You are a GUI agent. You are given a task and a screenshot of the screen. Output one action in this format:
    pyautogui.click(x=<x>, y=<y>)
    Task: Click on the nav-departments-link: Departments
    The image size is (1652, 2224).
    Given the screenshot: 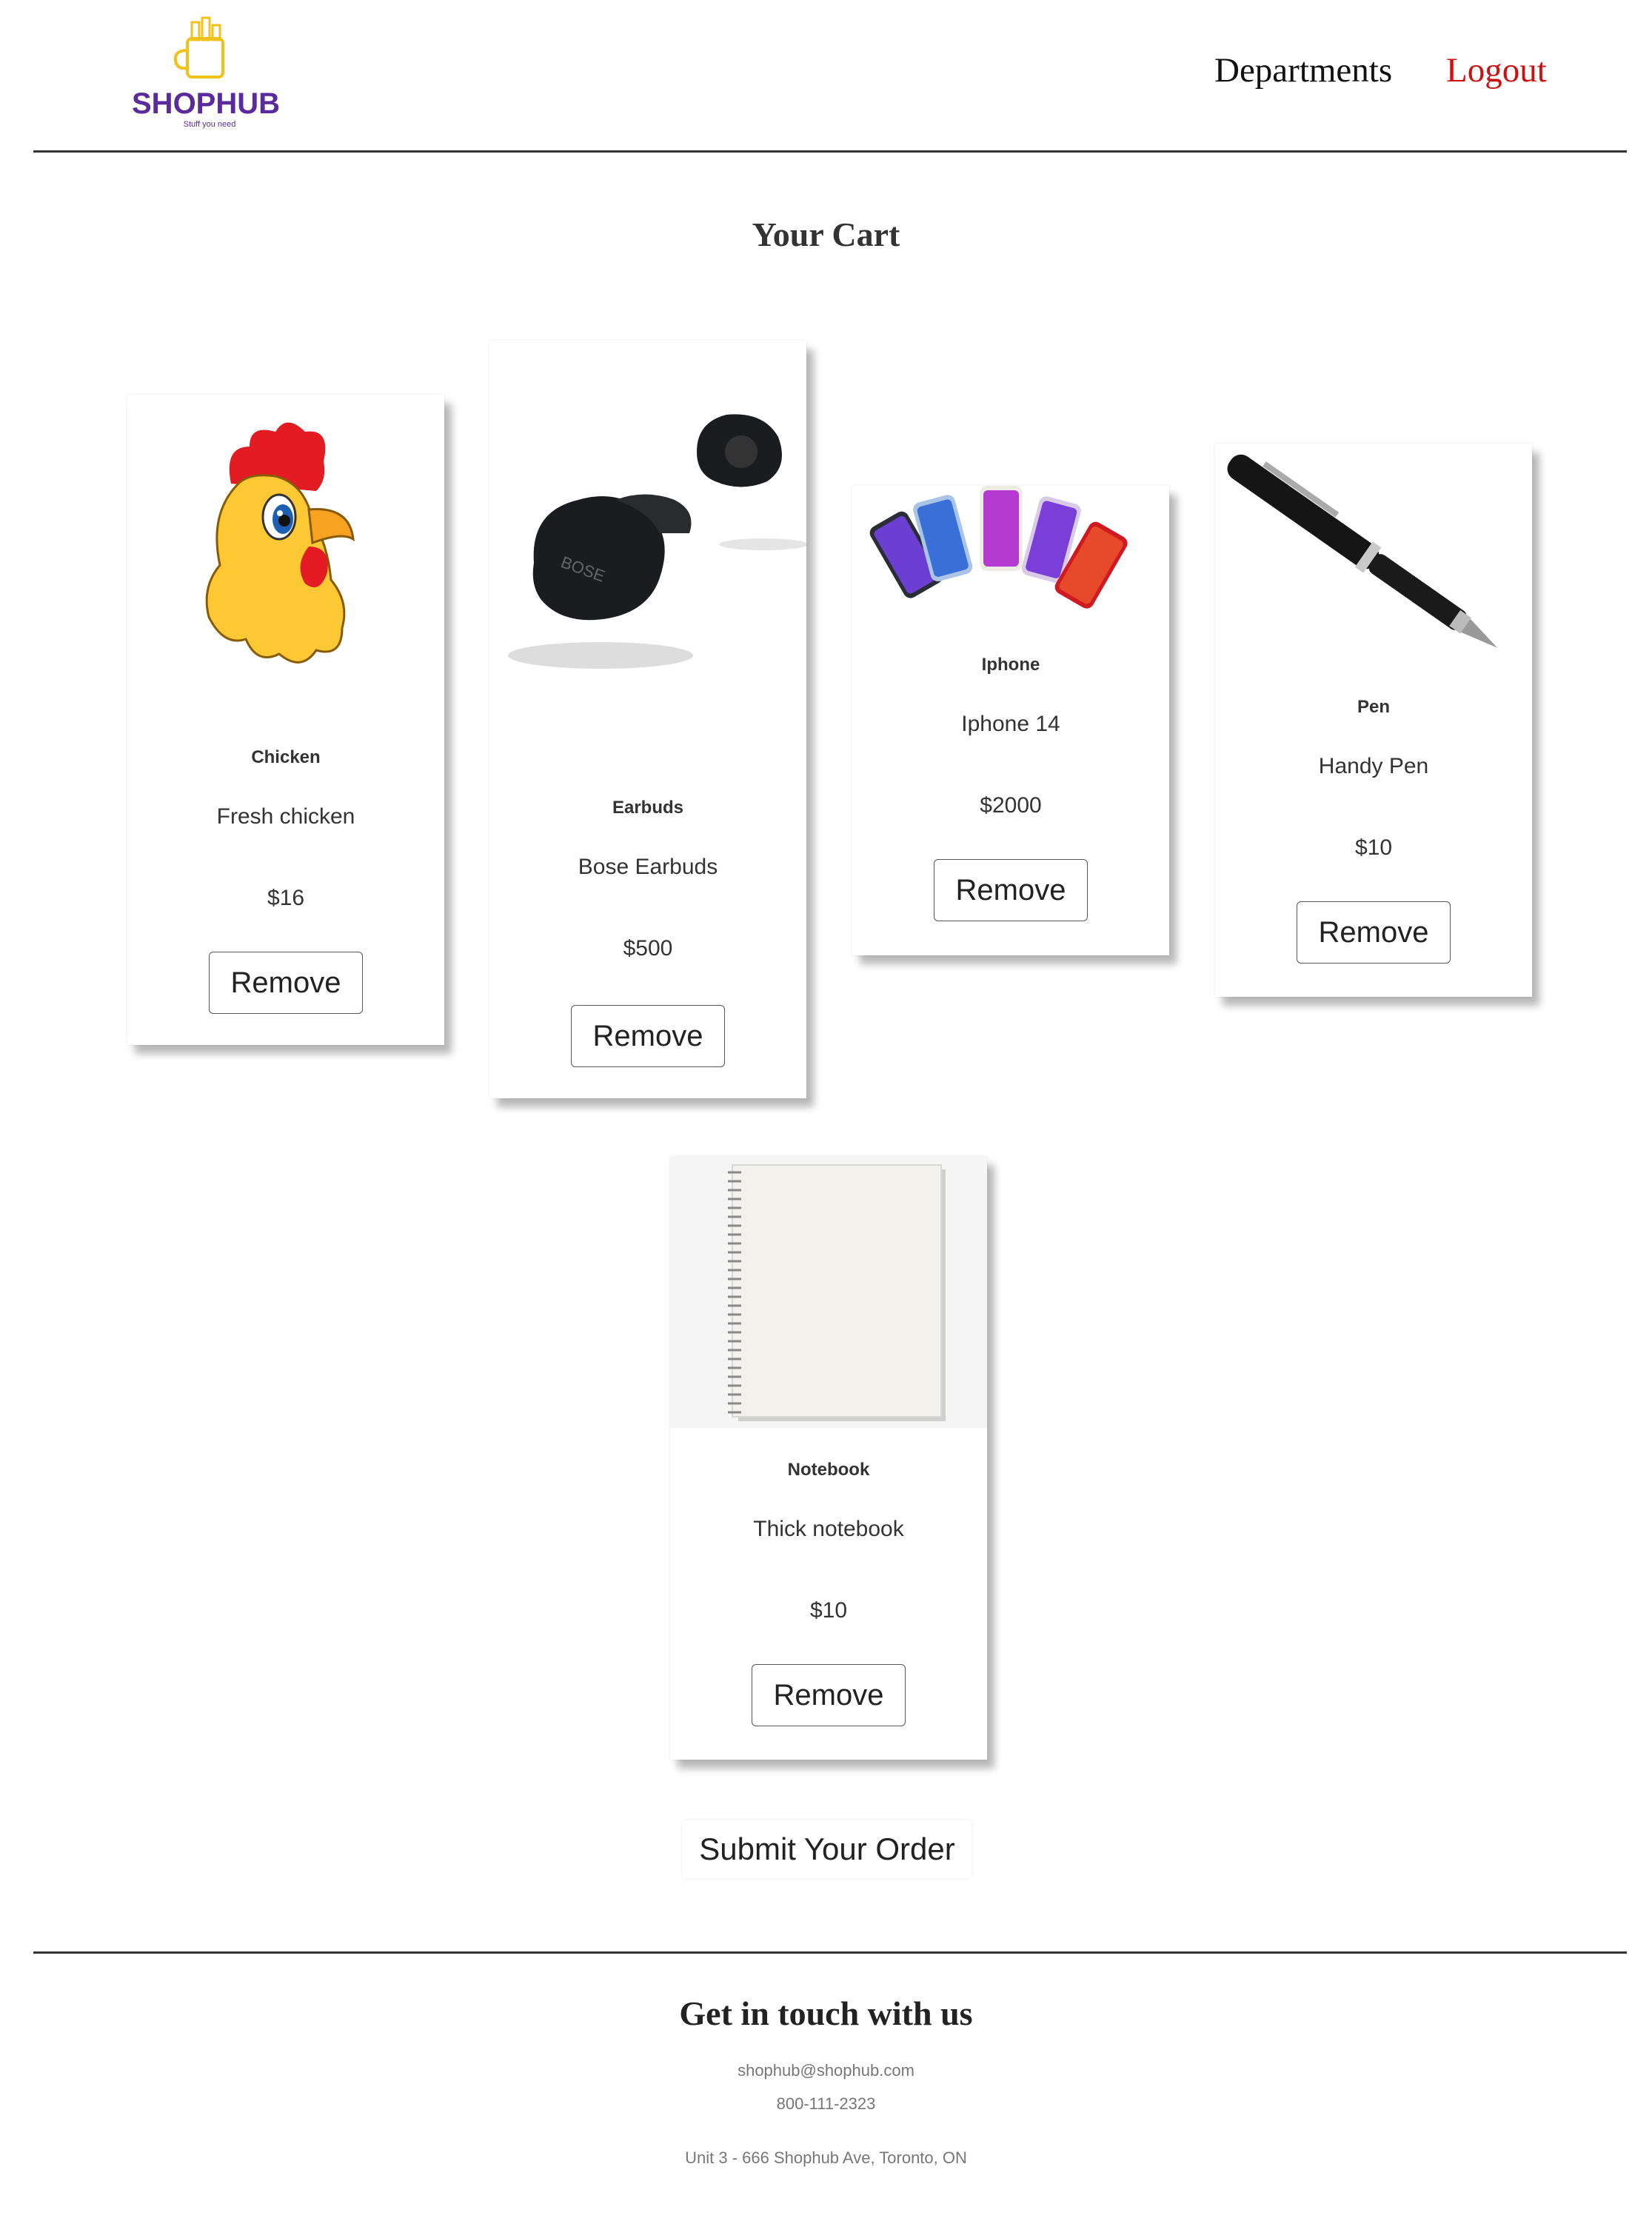 What is the action you would take?
    pyautogui.click(x=1303, y=70)
    